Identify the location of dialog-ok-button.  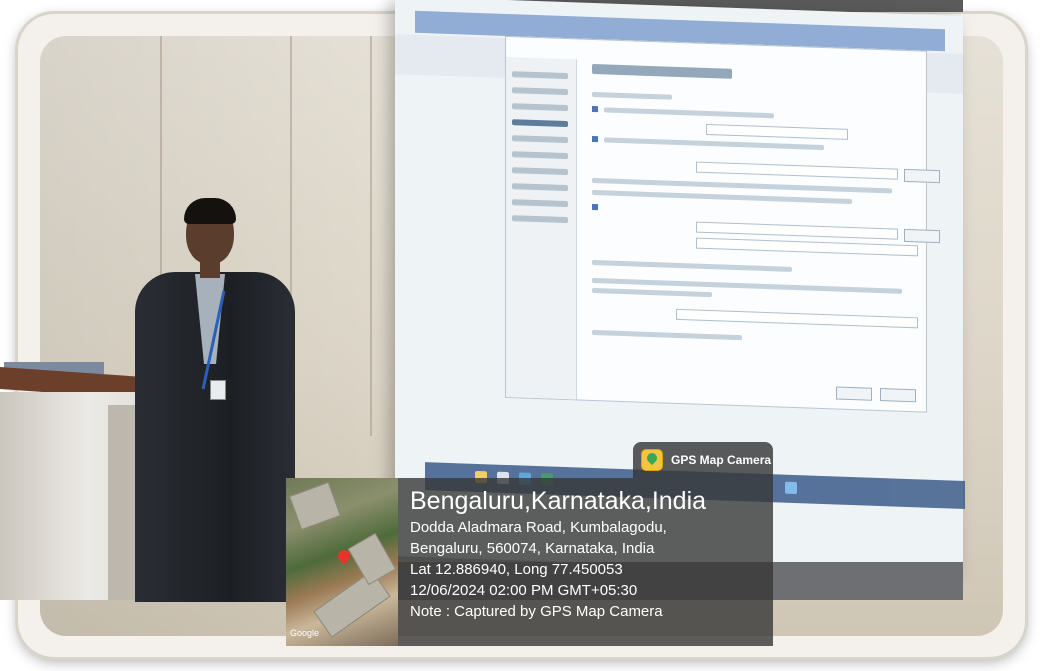
(854, 393).